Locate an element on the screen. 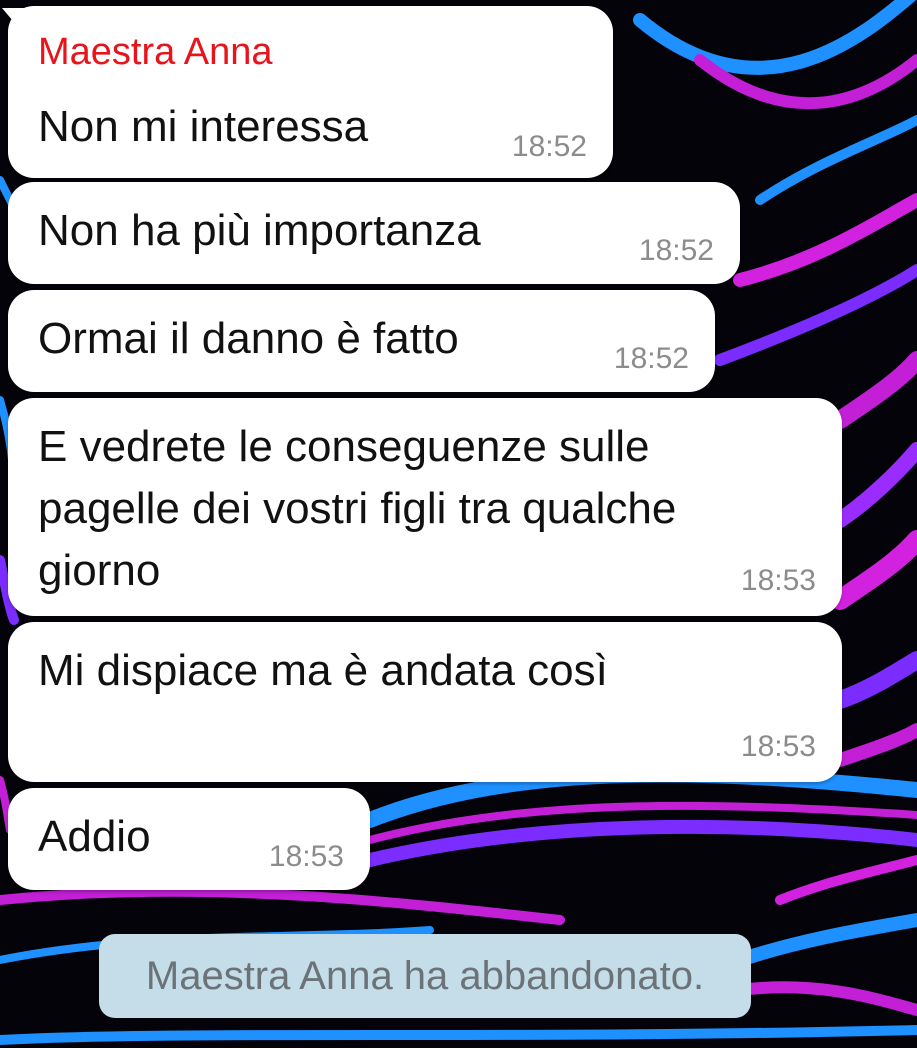 The image size is (917, 1048). message-bubble: Non ha più importanza 18:52 is located at coordinates (374, 233).